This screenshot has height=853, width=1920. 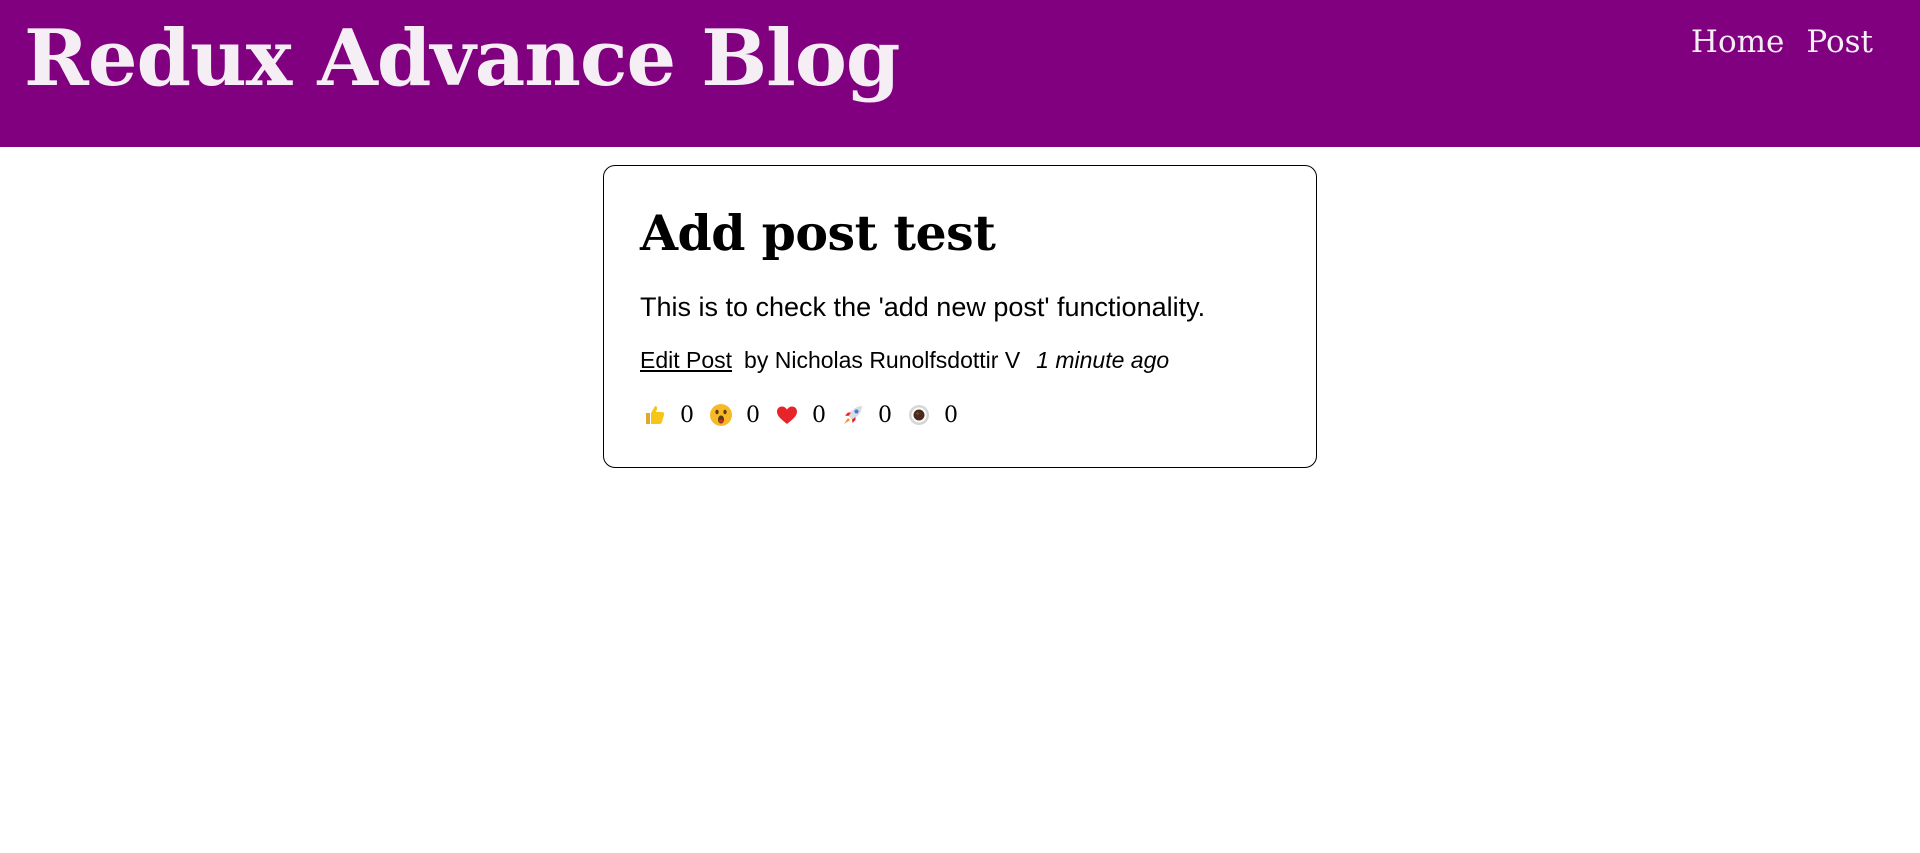 I want to click on reaction-coffee-button: 0, so click(x=932, y=415).